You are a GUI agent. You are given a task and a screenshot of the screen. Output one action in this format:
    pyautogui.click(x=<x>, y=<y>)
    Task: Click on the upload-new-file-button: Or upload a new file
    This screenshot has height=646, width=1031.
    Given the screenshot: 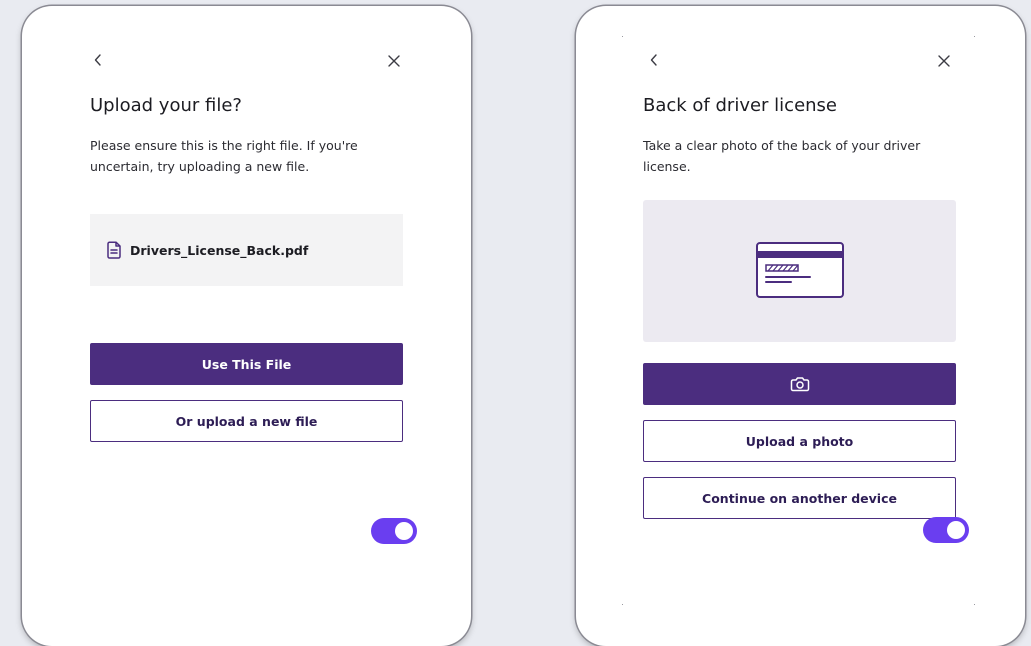 What is the action you would take?
    pyautogui.click(x=246, y=421)
    